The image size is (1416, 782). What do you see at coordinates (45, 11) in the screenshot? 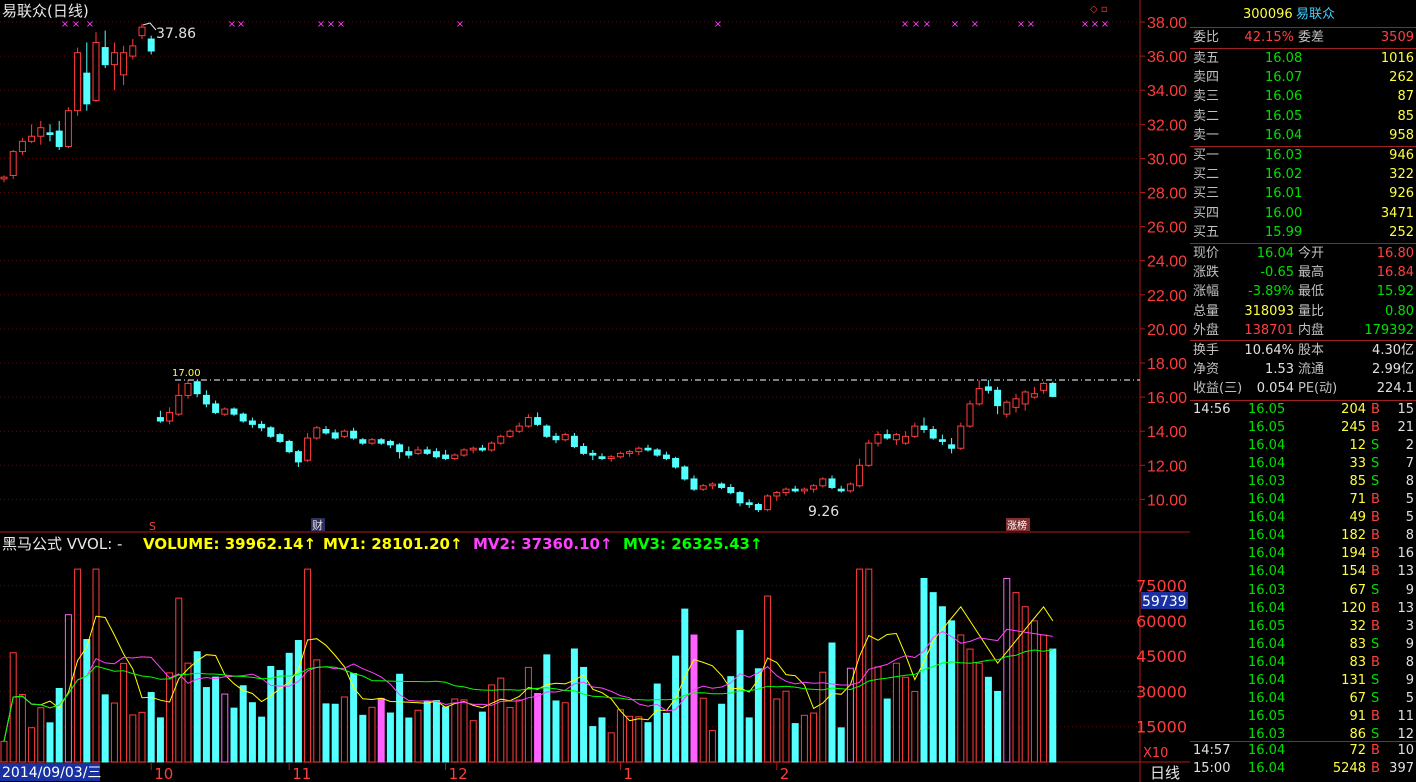
I see `chart-title: 易联众(日线)` at bounding box center [45, 11].